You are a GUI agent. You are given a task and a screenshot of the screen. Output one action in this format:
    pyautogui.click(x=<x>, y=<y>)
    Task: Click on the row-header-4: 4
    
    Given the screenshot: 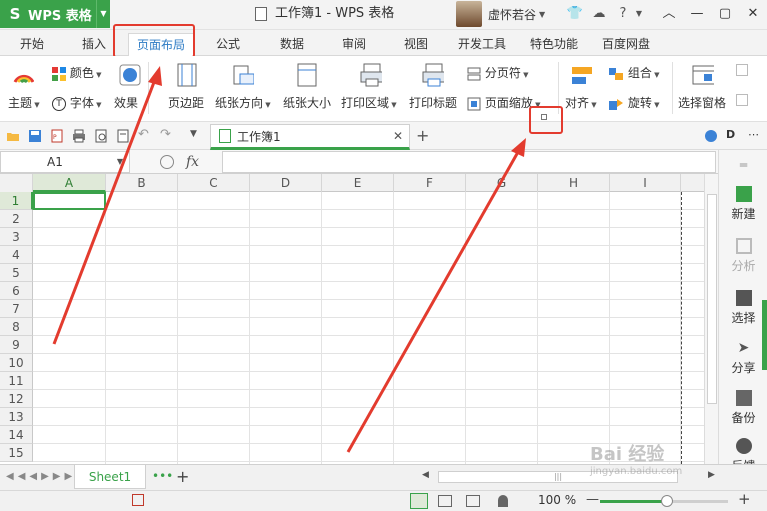 What is the action you would take?
    pyautogui.click(x=16, y=255)
    